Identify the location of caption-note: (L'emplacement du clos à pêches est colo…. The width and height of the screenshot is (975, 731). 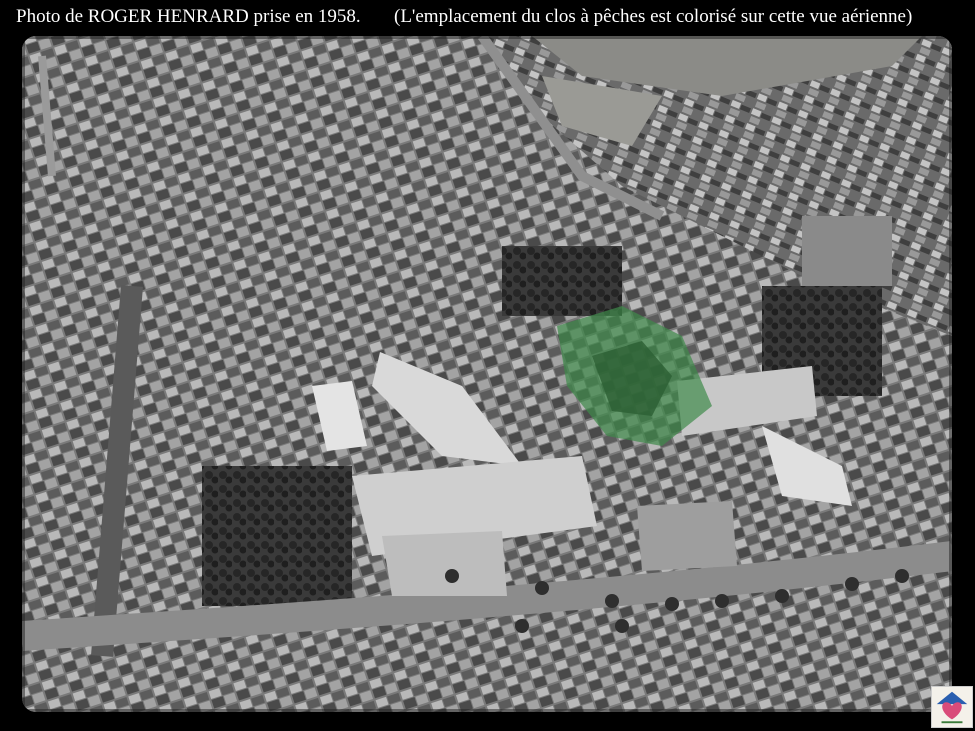
(653, 16).